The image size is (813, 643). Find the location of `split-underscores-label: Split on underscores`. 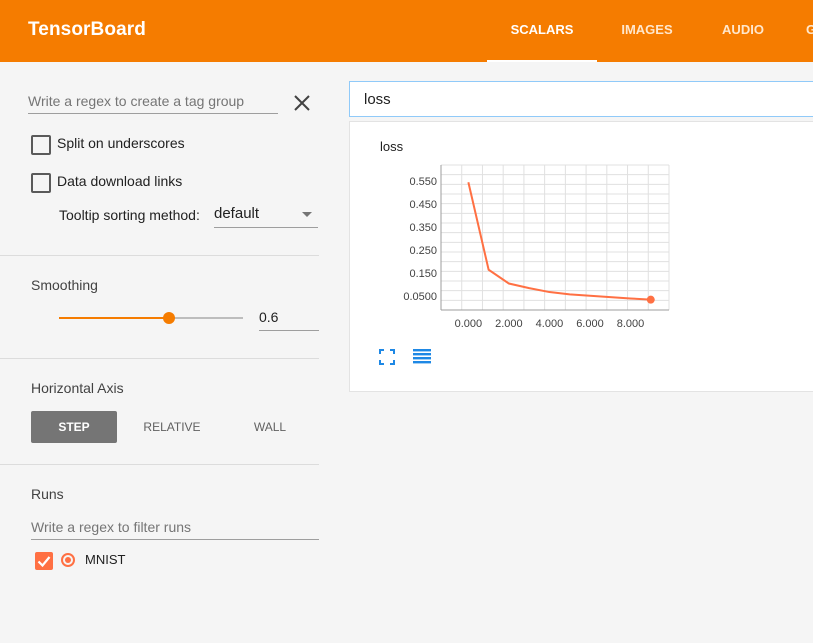

split-underscores-label: Split on underscores is located at coordinates (121, 143).